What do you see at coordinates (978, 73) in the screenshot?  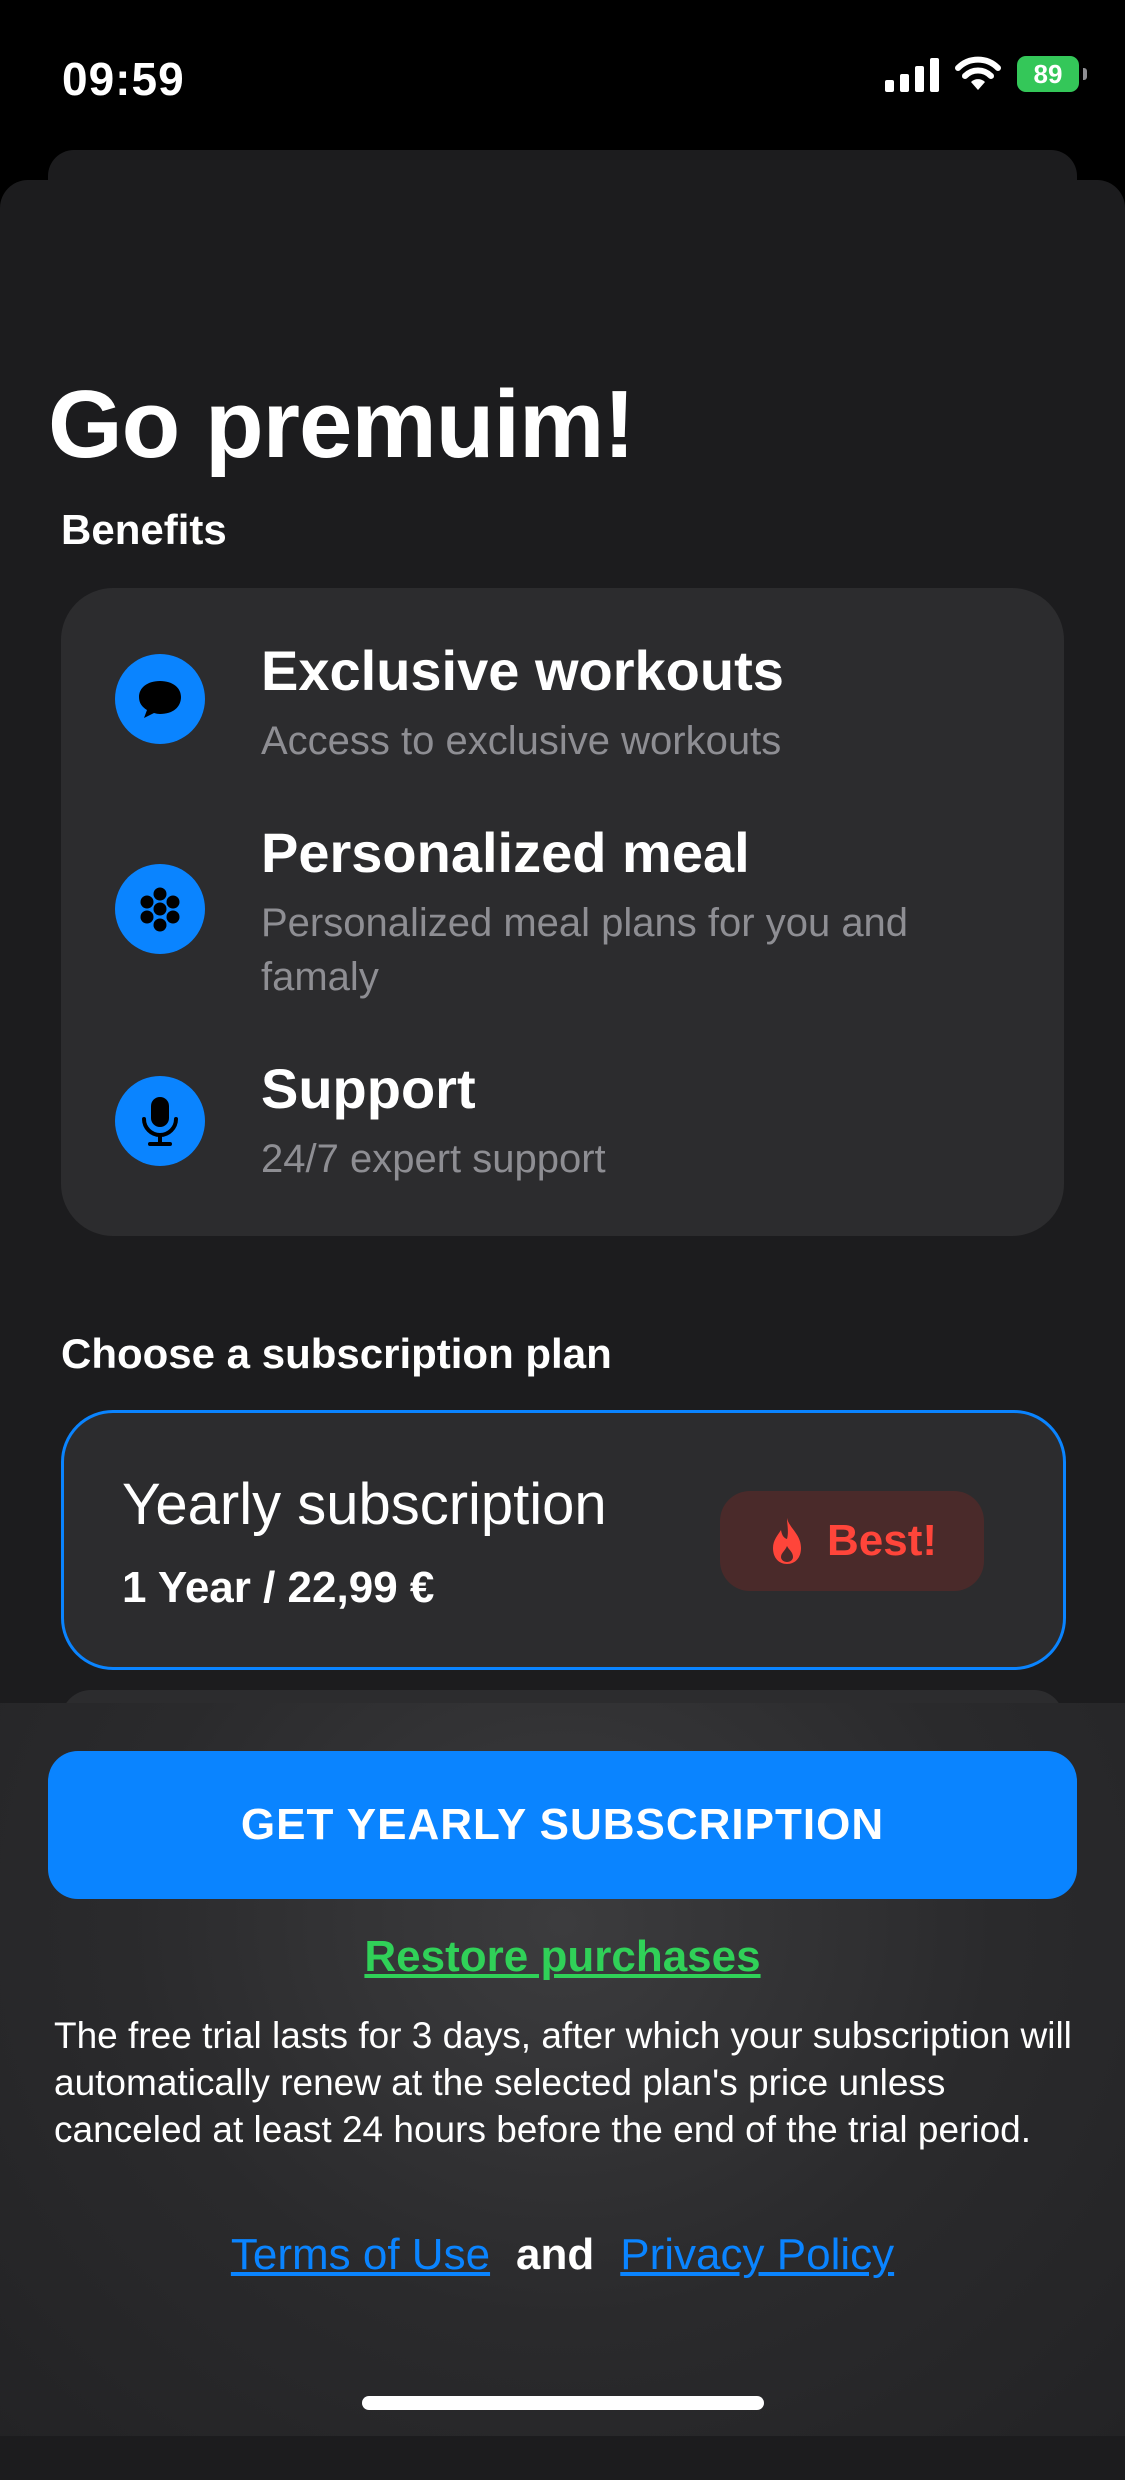 I see `wifi-icon` at bounding box center [978, 73].